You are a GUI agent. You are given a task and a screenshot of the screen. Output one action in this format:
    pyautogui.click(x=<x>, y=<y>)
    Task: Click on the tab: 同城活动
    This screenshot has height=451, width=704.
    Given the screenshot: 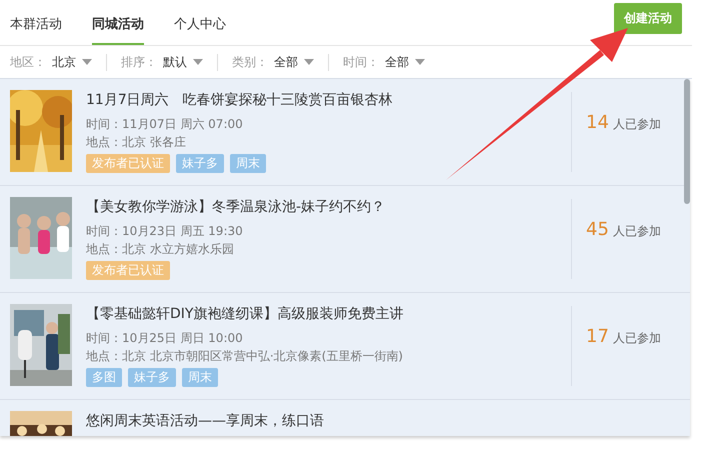 What is the action you would take?
    pyautogui.click(x=118, y=22)
    